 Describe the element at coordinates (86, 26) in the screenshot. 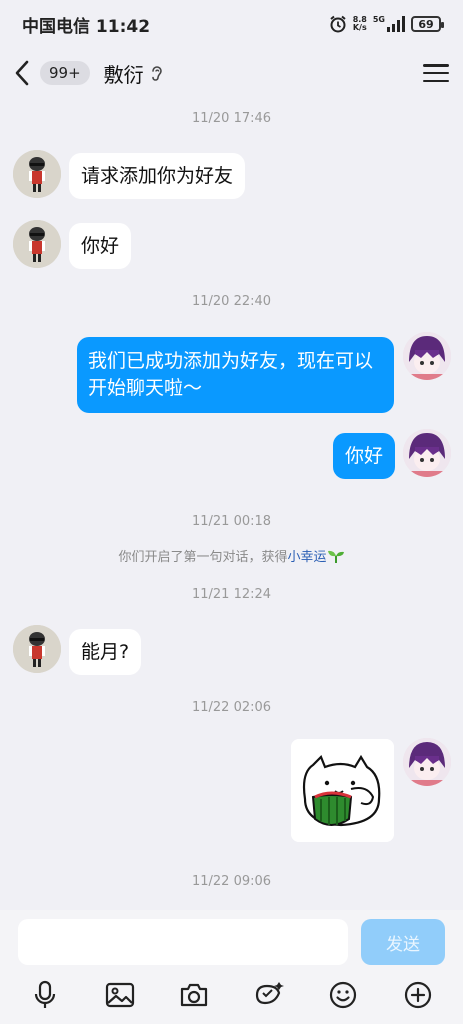

I see `carrier-time: 中国电信 11:42` at that location.